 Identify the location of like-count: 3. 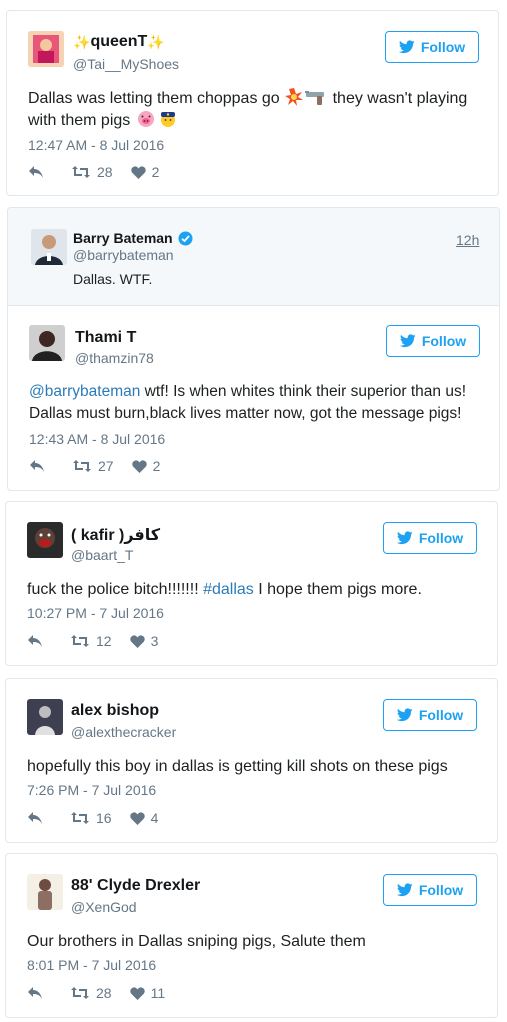
(154, 641).